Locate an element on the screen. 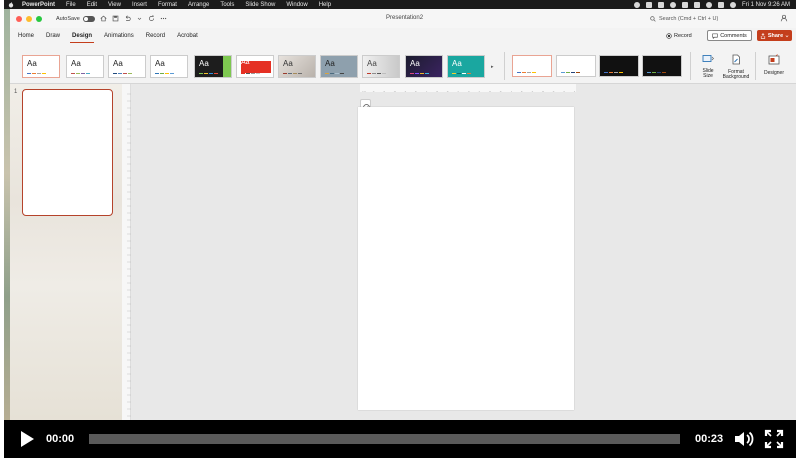 The image size is (800, 458). gallery-more-arrow-icon: ▸ is located at coordinates (492, 67).